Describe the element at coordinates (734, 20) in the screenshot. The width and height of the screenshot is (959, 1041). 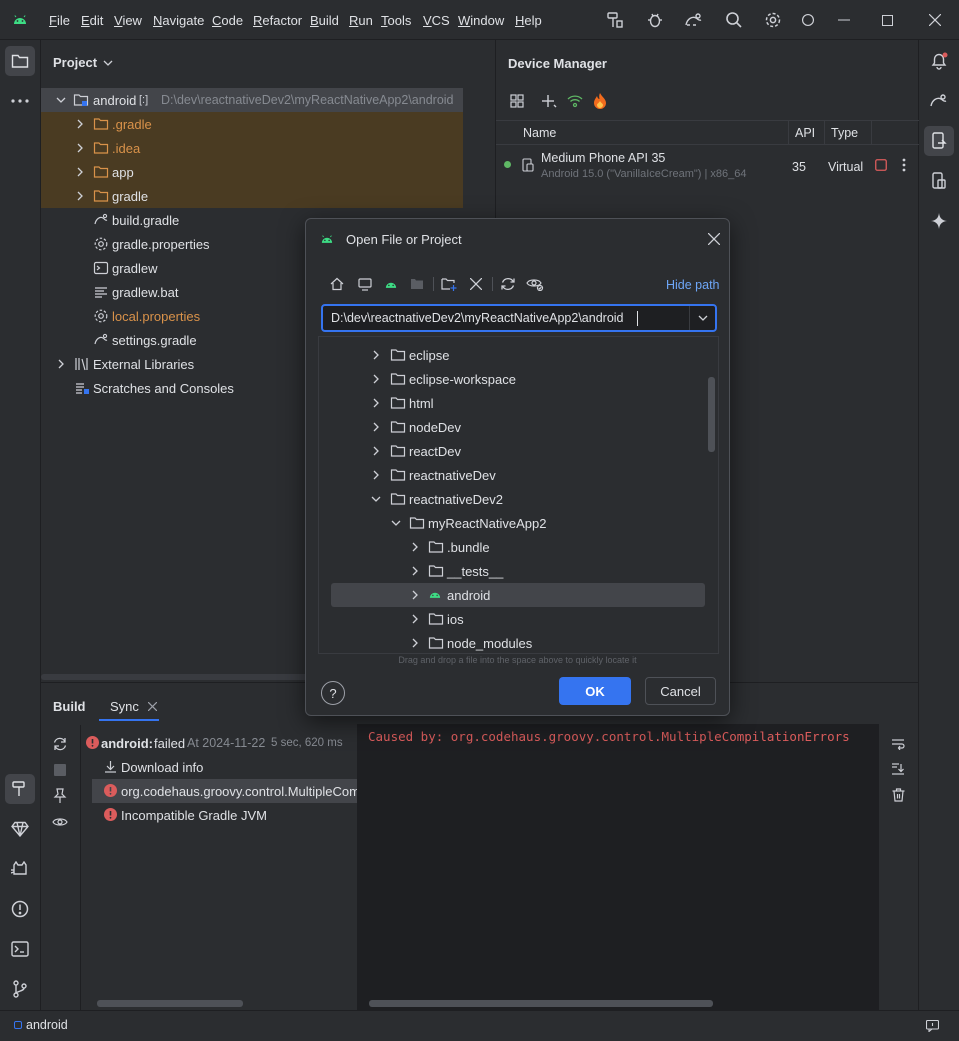
I see `search-icon` at that location.